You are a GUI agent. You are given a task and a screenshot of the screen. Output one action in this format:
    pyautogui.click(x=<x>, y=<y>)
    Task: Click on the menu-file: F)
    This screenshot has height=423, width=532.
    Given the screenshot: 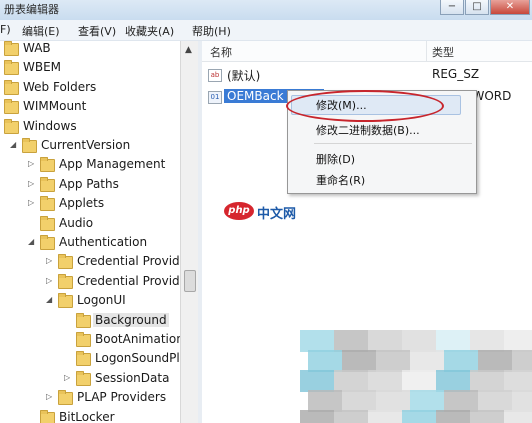 What is the action you would take?
    pyautogui.click(x=5, y=29)
    